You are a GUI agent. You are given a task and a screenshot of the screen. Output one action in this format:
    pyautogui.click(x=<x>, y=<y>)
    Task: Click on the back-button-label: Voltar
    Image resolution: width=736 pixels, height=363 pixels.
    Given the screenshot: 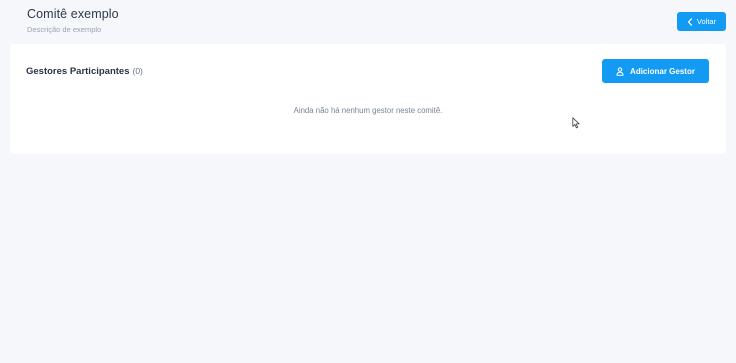 What is the action you would take?
    pyautogui.click(x=706, y=21)
    